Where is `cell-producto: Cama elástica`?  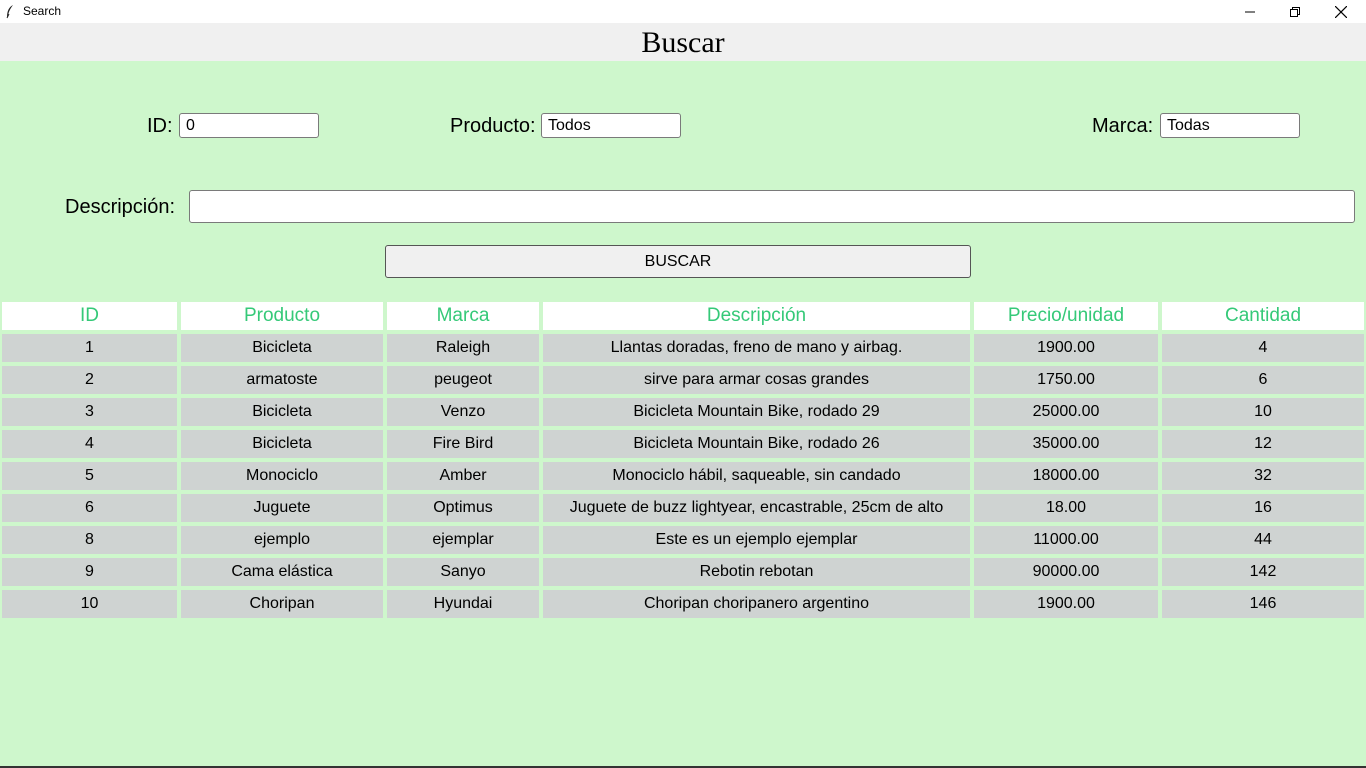 cell-producto: Cama elástica is located at coordinates (282, 572).